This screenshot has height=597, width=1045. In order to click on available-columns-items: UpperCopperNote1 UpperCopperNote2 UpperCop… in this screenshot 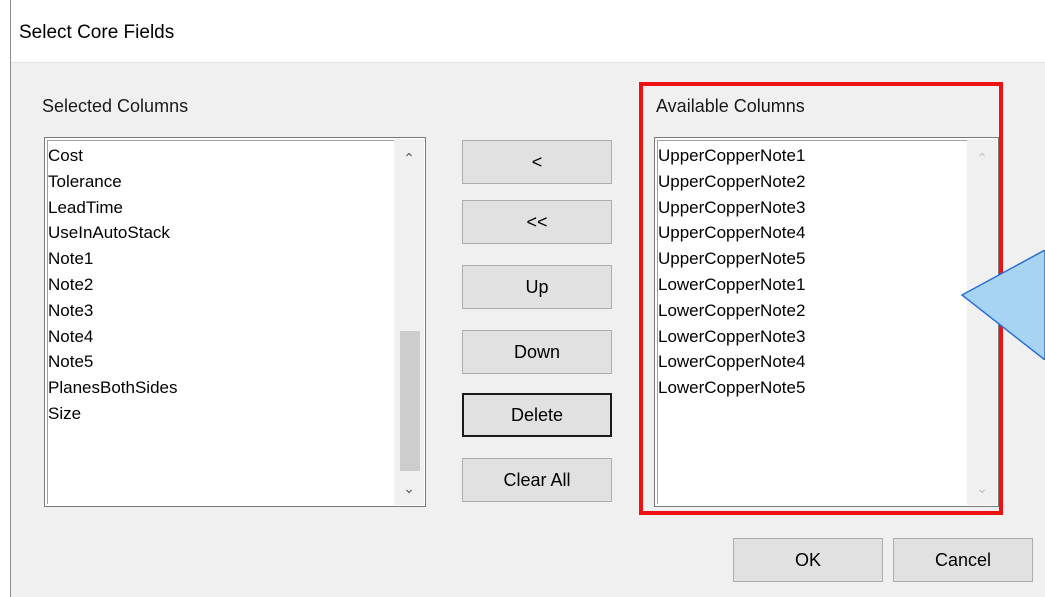, I will do `click(731, 272)`.